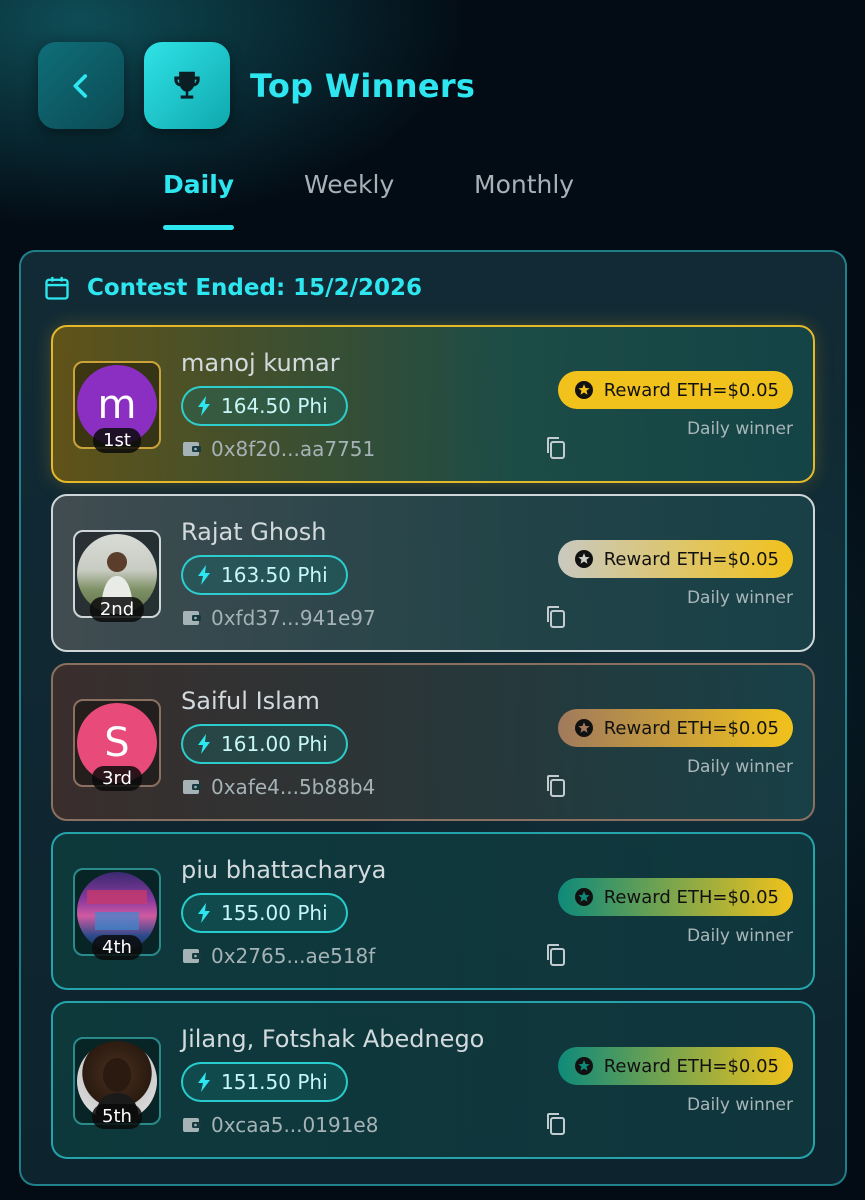 The image size is (865, 1200). I want to click on wallet-address: 0x2765...ae518f, so click(279, 956).